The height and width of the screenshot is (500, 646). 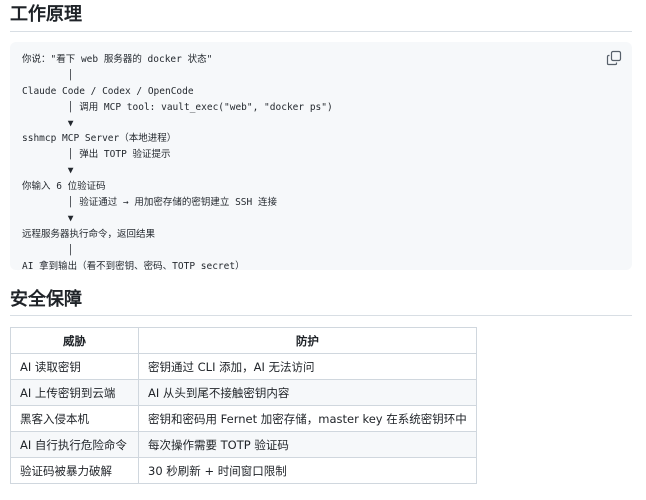 I want to click on code-line: Claude Code / Codex / OpenCode, so click(x=108, y=91).